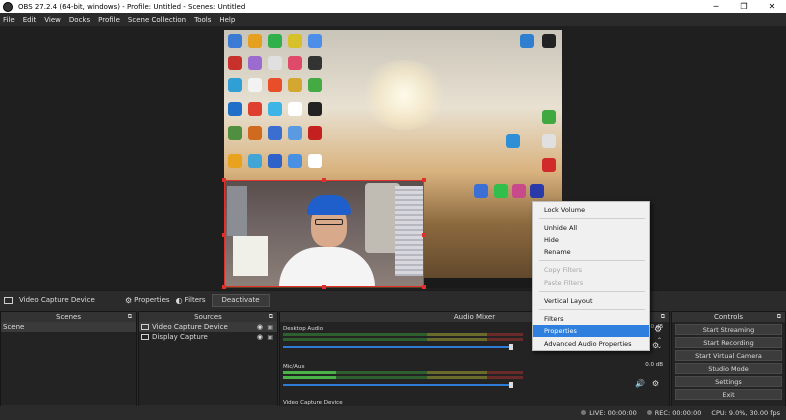  What do you see at coordinates (591, 240) in the screenshot?
I see `menu-item-hide: Hide` at bounding box center [591, 240].